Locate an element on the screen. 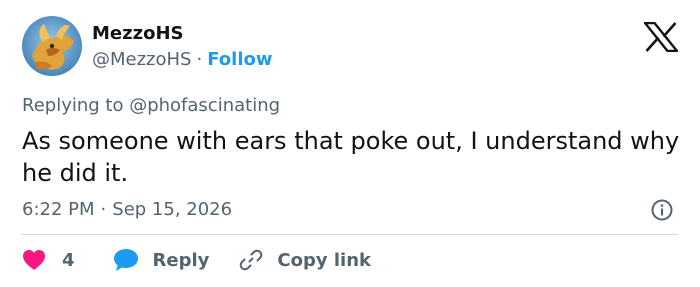 This screenshot has height=287, width=700. copy-link-label: Copy link is located at coordinates (324, 260).